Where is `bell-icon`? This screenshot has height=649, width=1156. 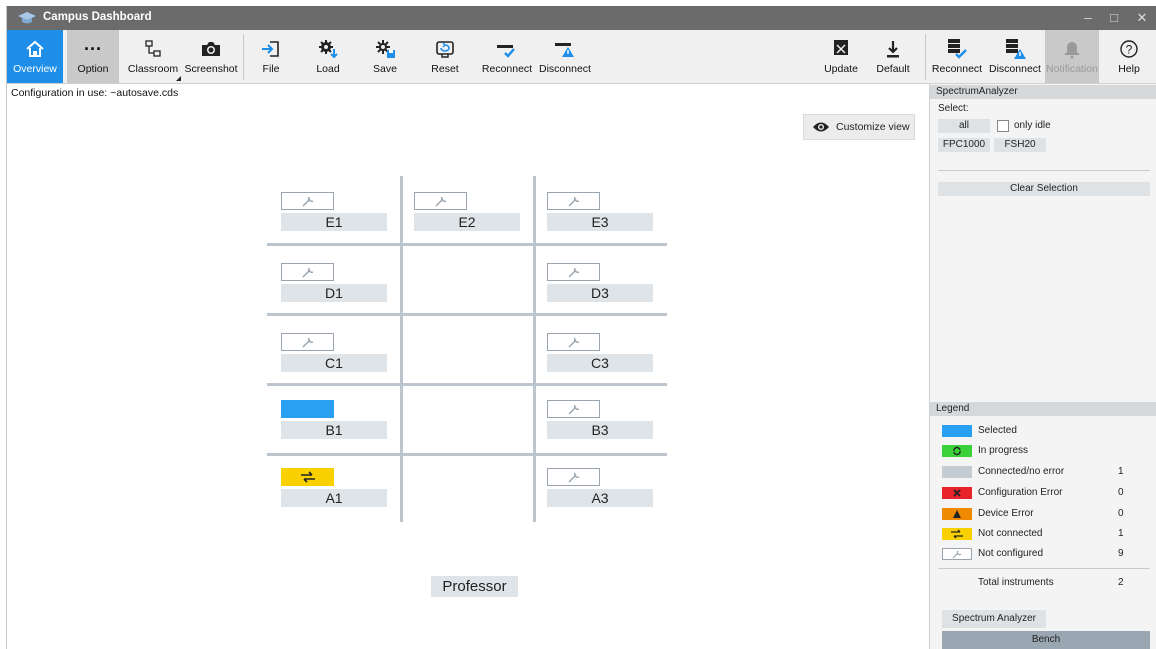
bell-icon is located at coordinates (1072, 50).